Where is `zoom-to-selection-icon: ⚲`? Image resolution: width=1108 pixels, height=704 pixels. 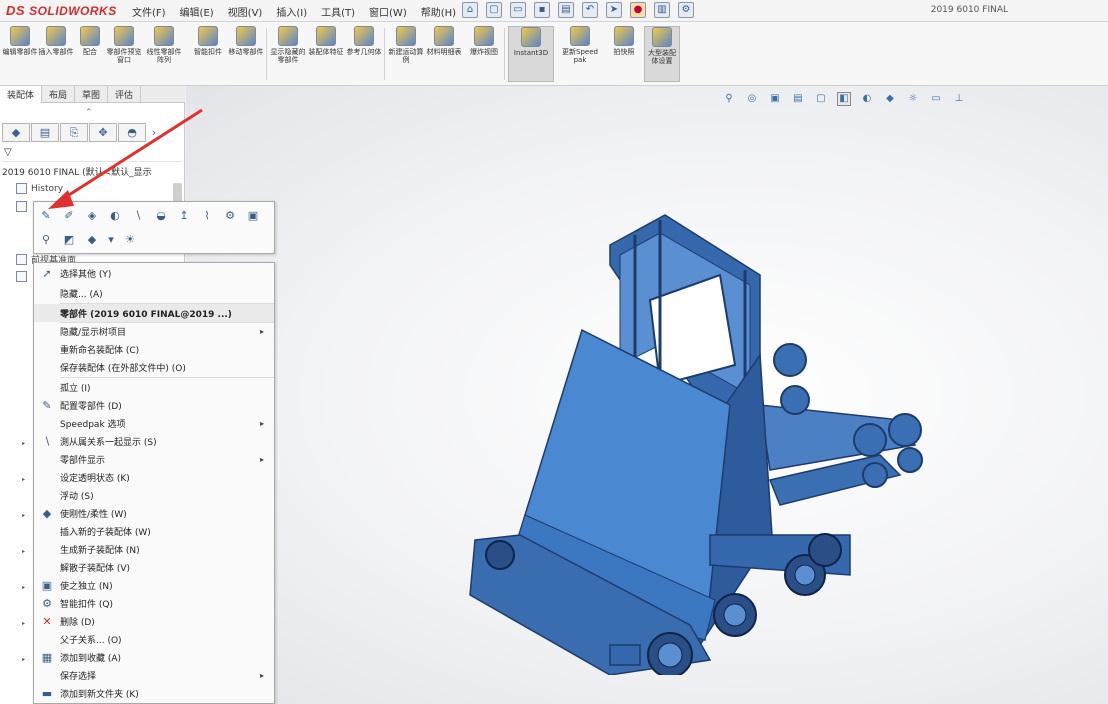 zoom-to-selection-icon: ⚲ is located at coordinates (46, 239).